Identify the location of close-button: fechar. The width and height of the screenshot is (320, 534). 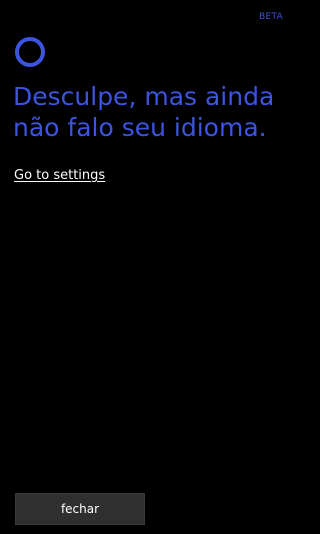
(80, 509).